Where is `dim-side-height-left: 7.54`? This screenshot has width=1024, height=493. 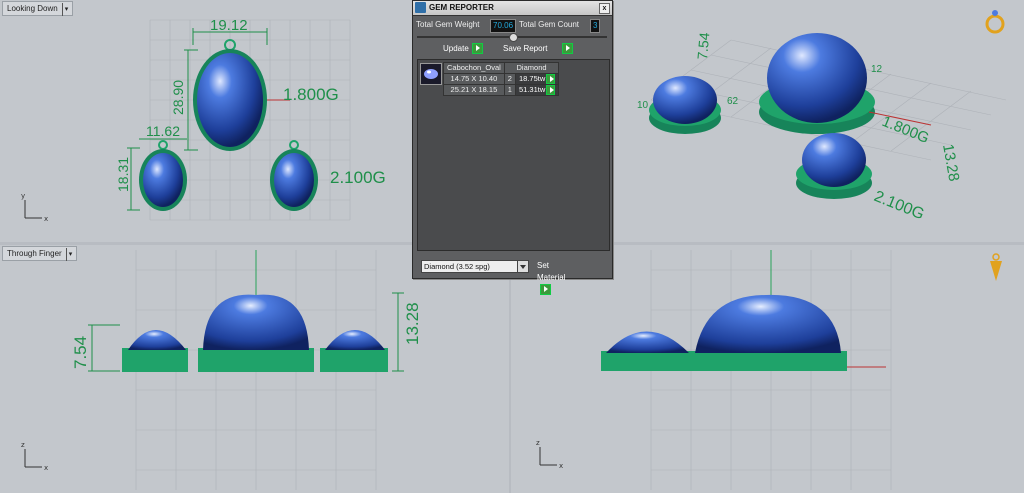 dim-side-height-left: 7.54 is located at coordinates (80, 352).